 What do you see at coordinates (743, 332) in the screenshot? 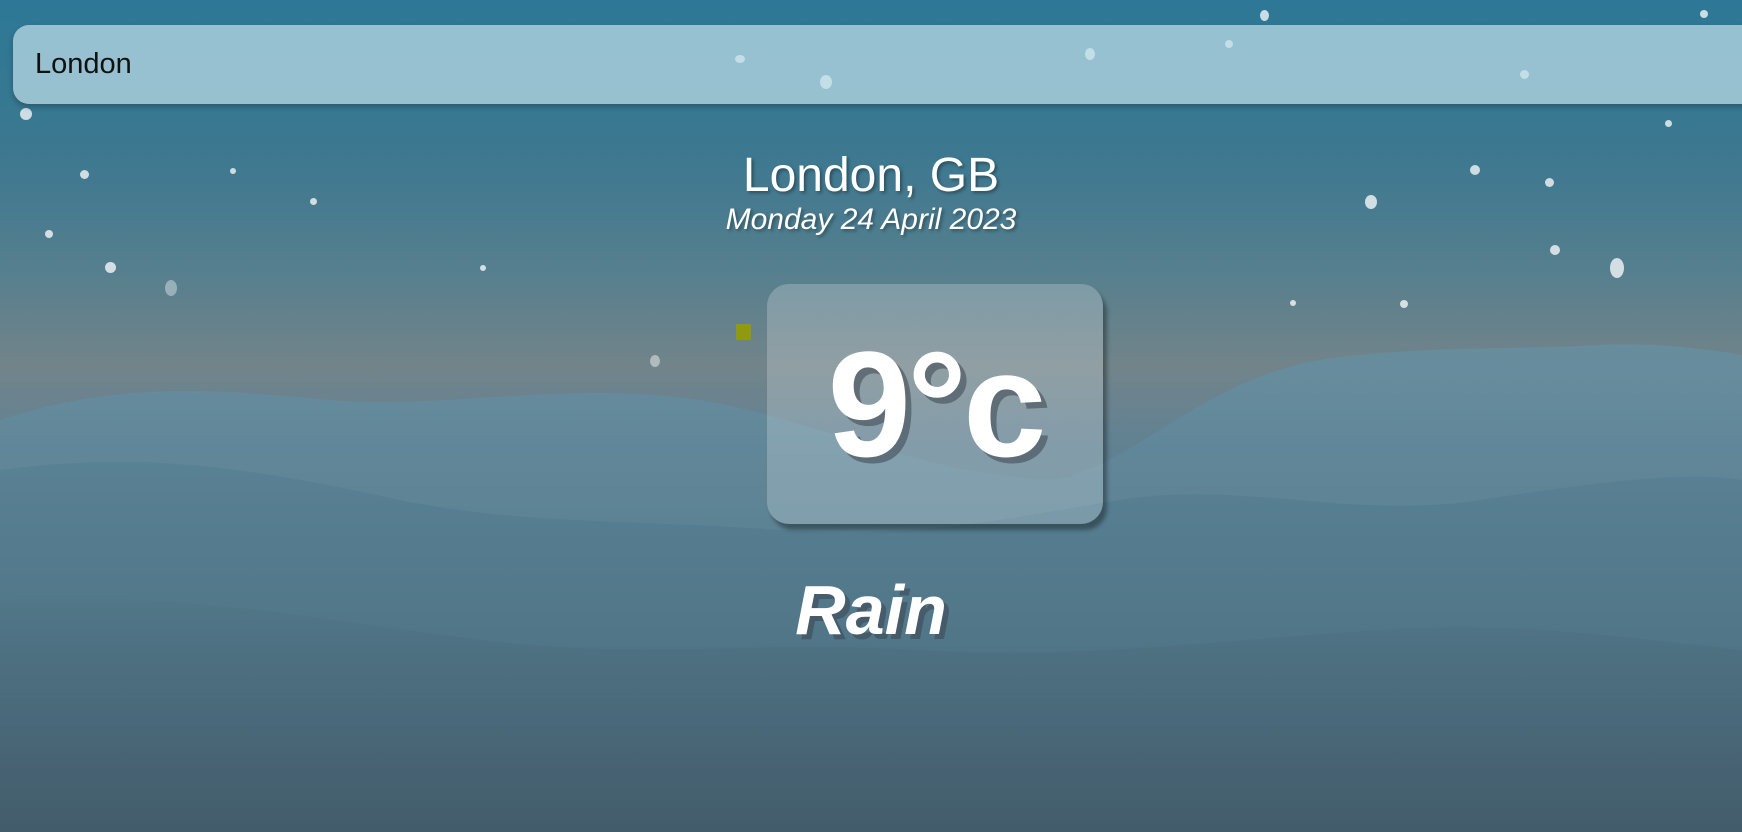
I see `status-marker` at bounding box center [743, 332].